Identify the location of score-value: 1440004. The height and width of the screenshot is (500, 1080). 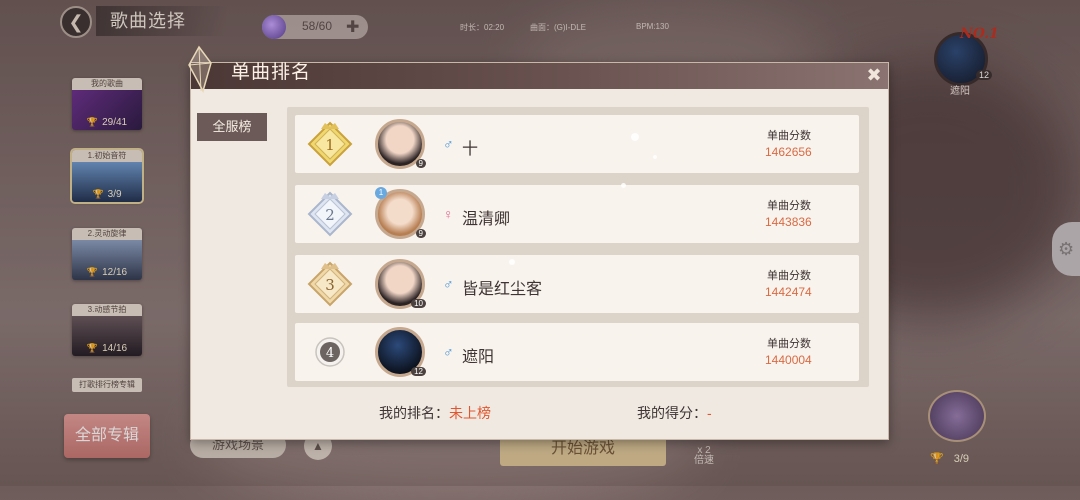
(788, 360).